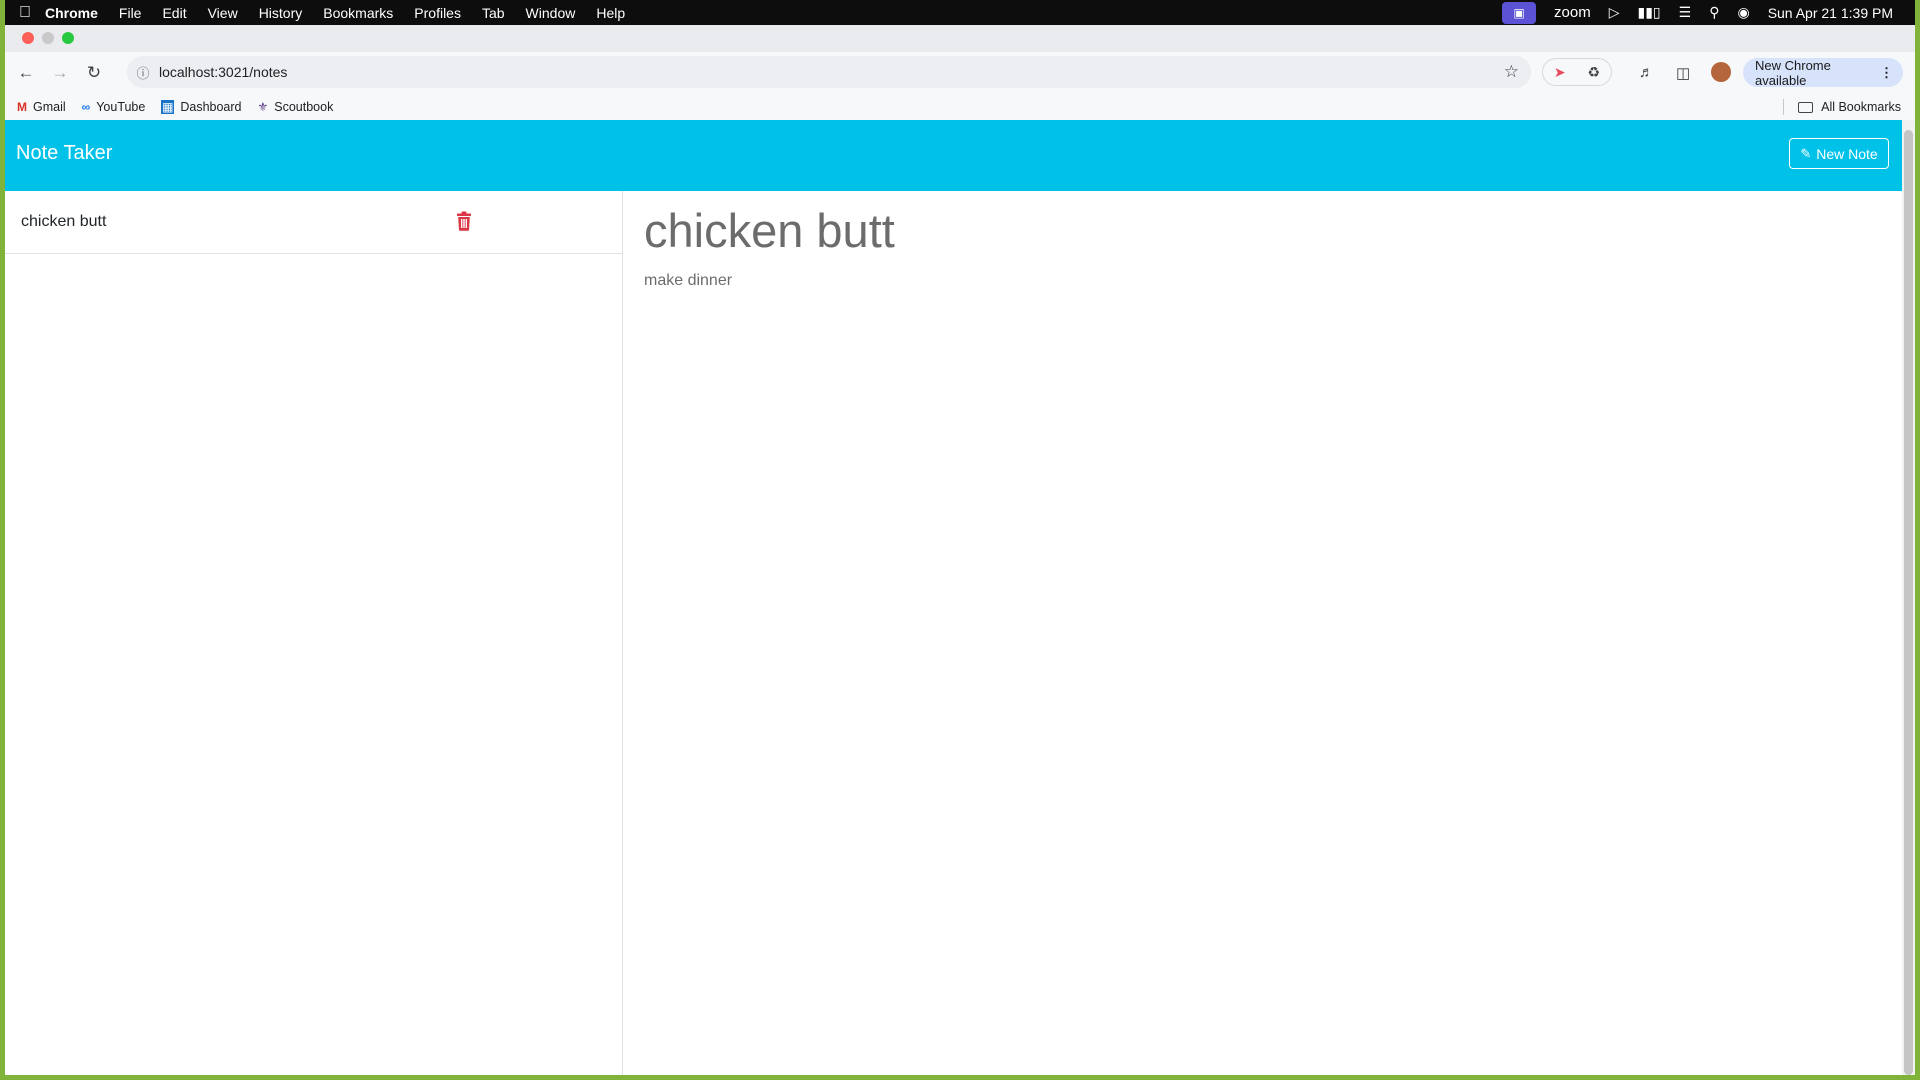 This screenshot has height=1080, width=1920. Describe the element at coordinates (211, 107) in the screenshot. I see `bookmark-label: Dashboard` at that location.